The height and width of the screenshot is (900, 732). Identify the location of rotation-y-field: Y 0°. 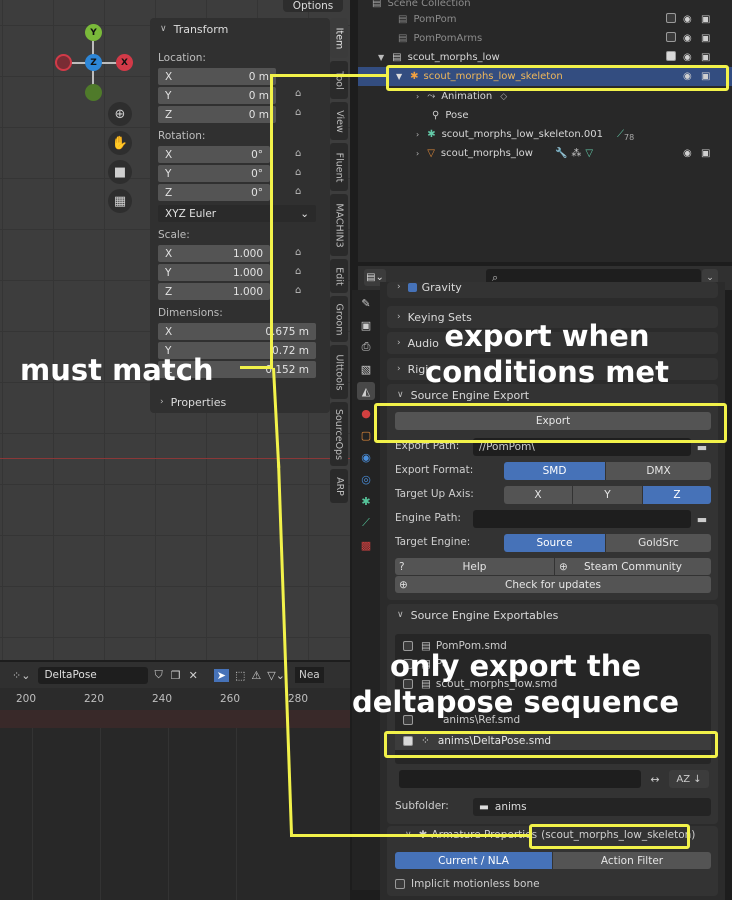
(214, 173).